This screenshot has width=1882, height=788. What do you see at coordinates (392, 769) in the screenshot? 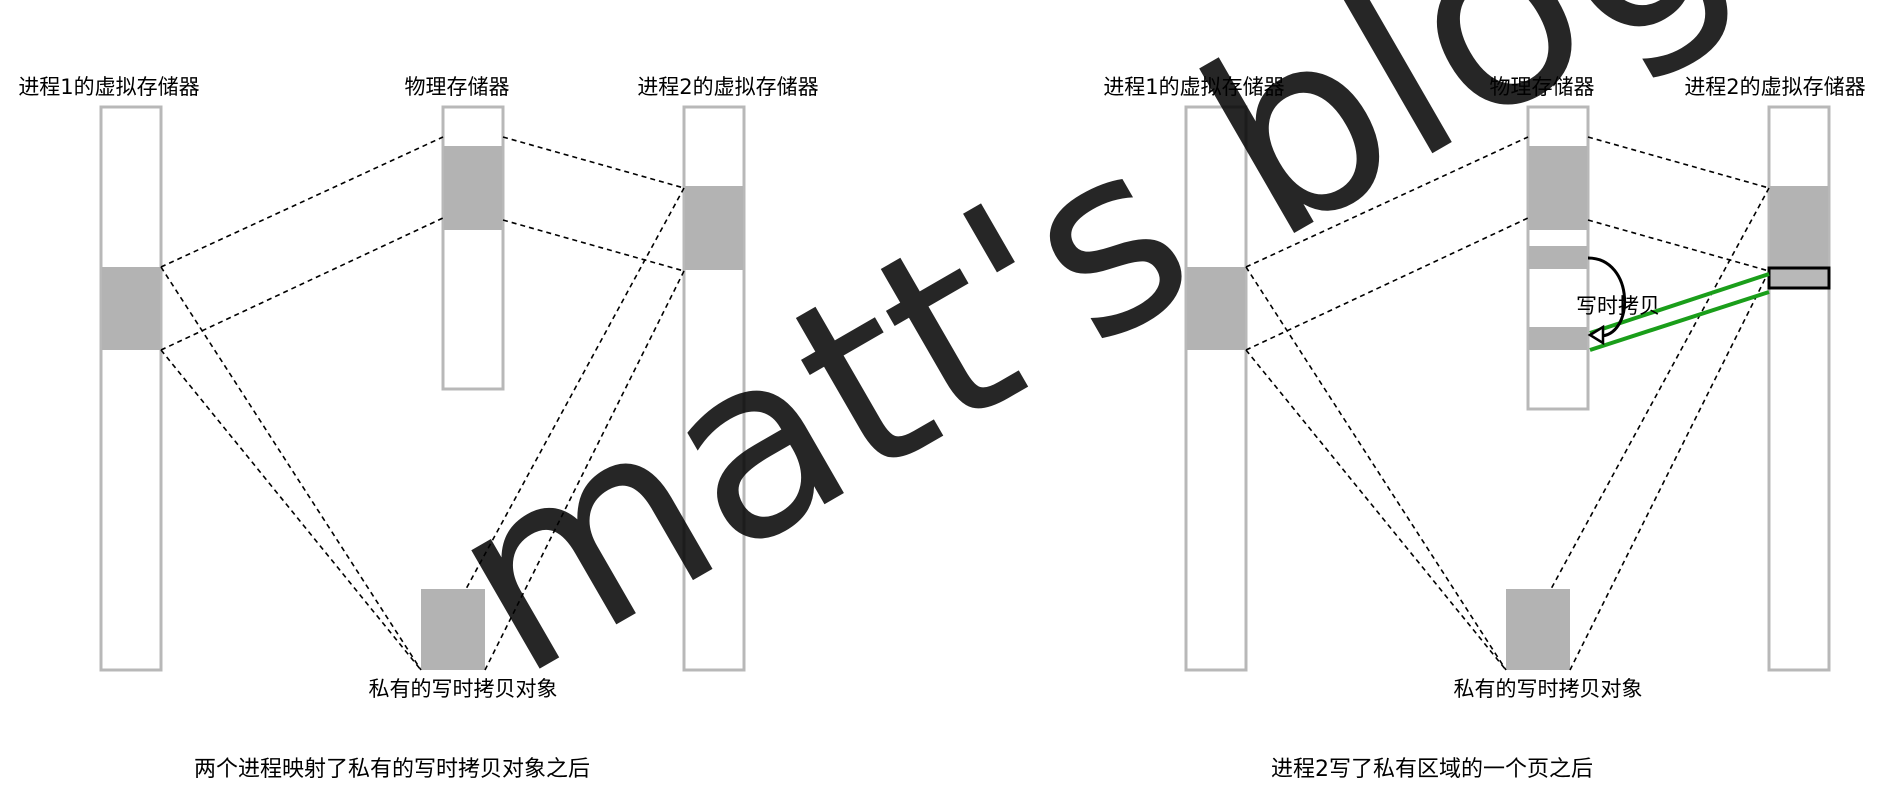
I see `left-caption: 两个进程映射了私有的写时拷贝对象之后` at bounding box center [392, 769].